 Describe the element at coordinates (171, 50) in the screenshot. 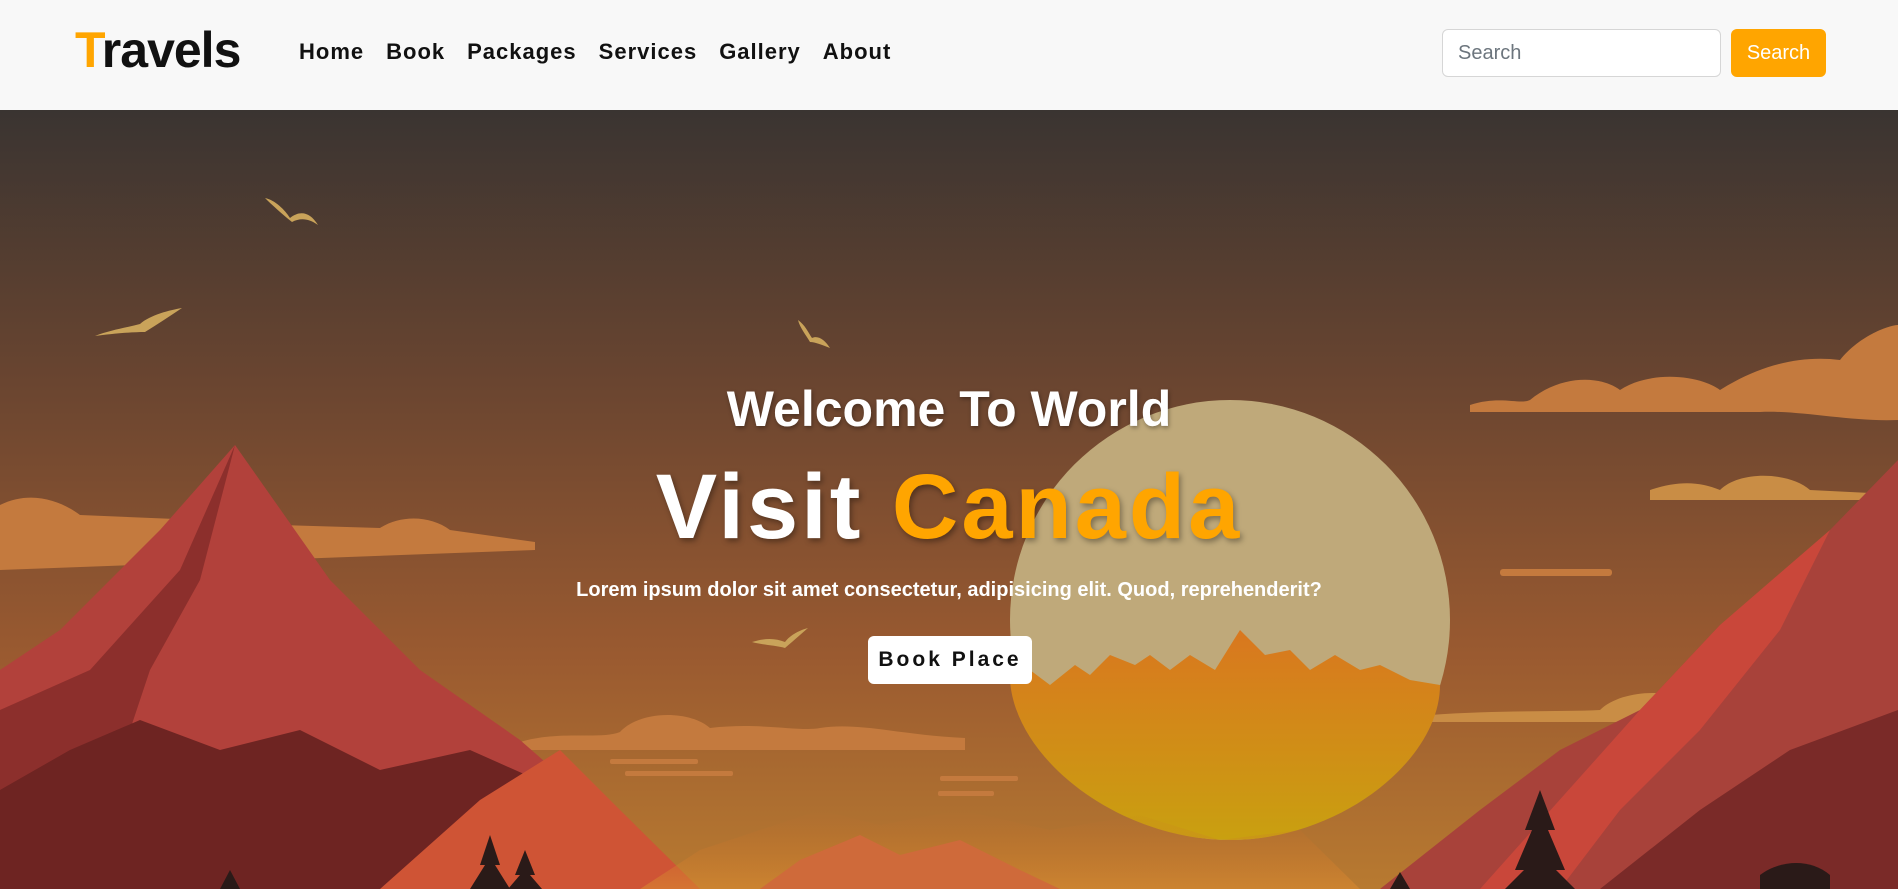

I see `brand-rest: ravels` at that location.